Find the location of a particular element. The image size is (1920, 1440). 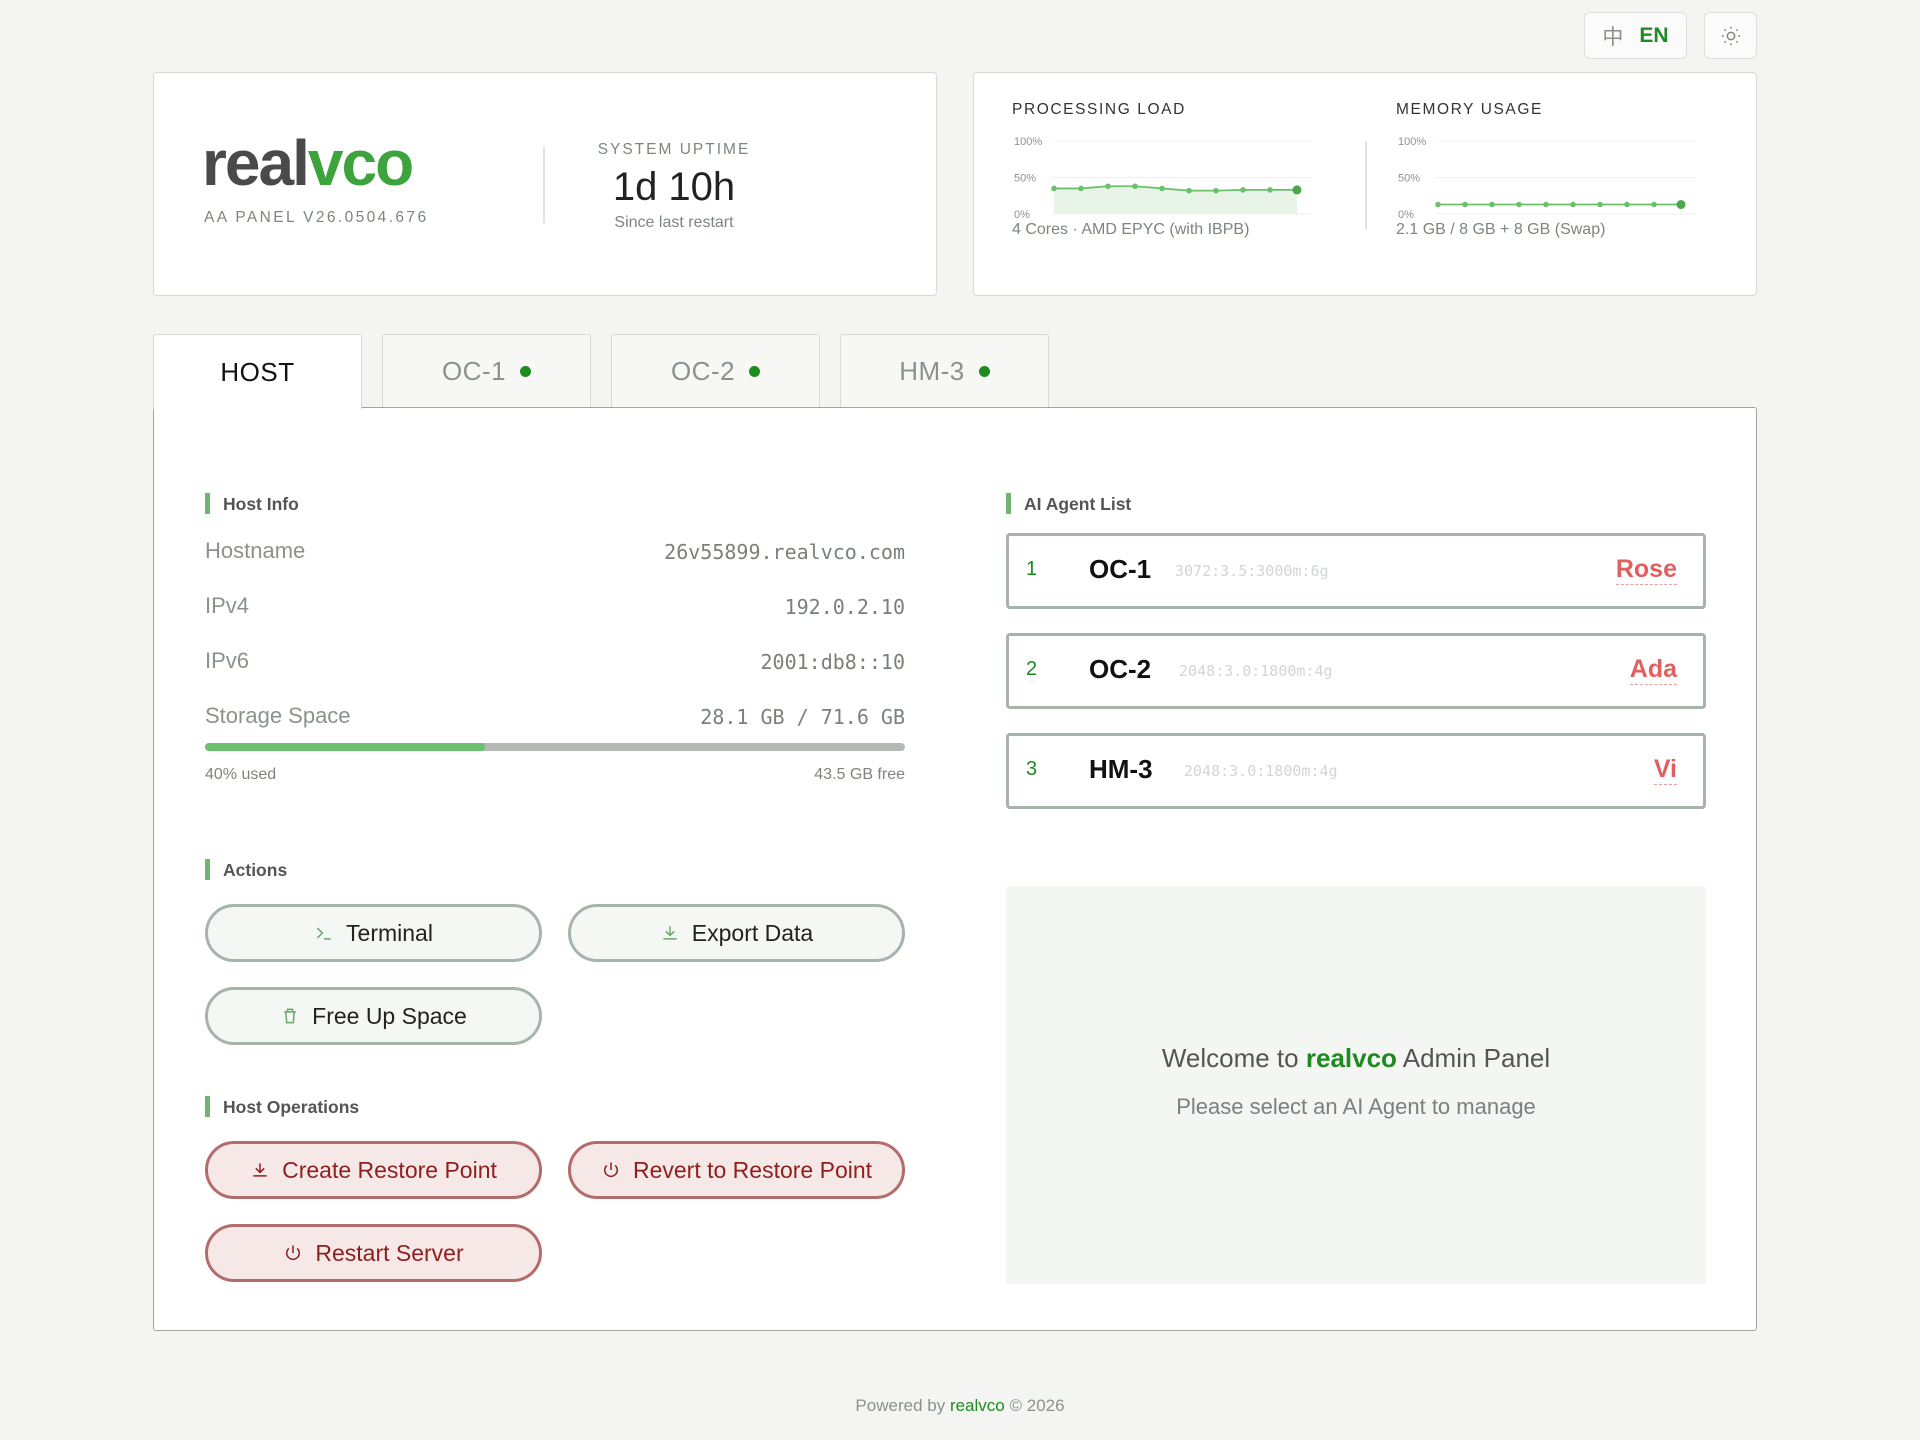

agent-owner: Ada is located at coordinates (1653, 670).